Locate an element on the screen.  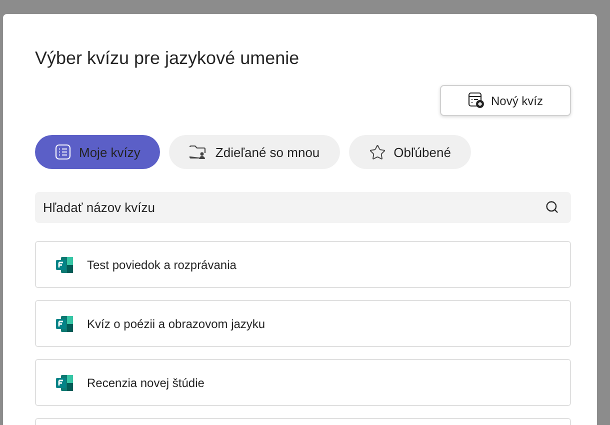
tab: Zdieľané so mnou is located at coordinates (254, 152).